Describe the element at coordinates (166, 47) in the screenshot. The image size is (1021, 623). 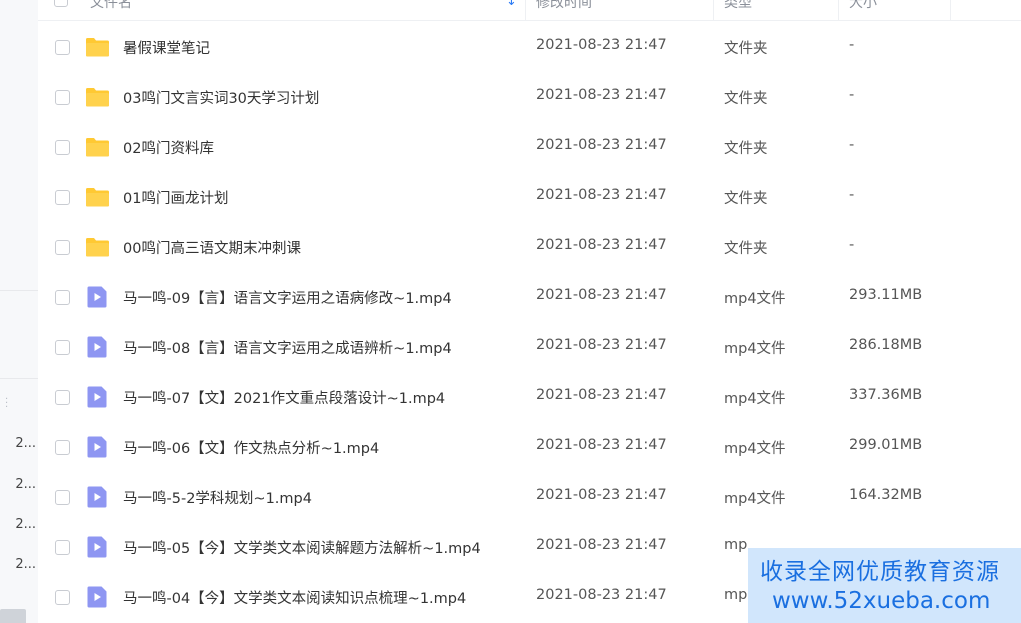
I see `file-name: 暑假课堂笔记` at that location.